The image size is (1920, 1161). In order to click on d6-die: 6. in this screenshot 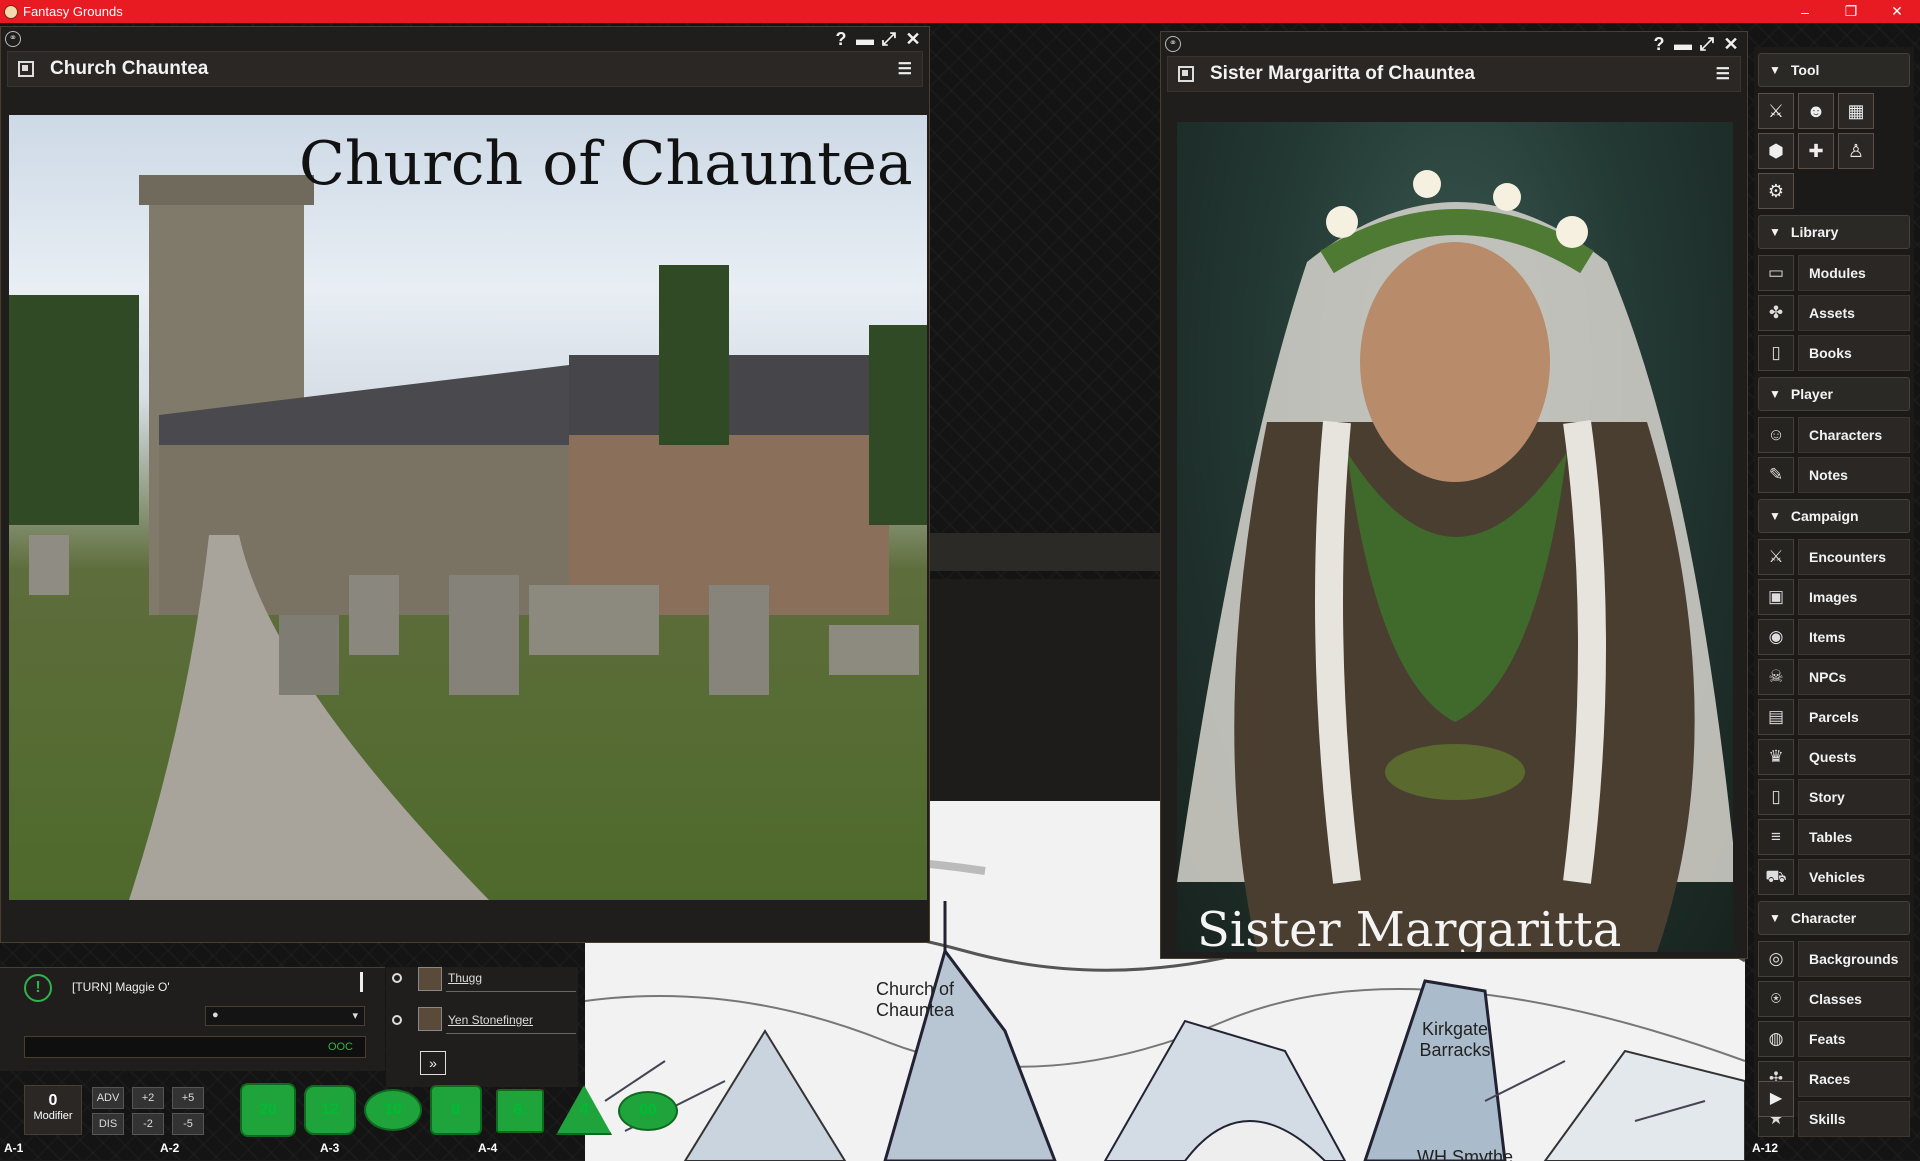, I will do `click(520, 1111)`.